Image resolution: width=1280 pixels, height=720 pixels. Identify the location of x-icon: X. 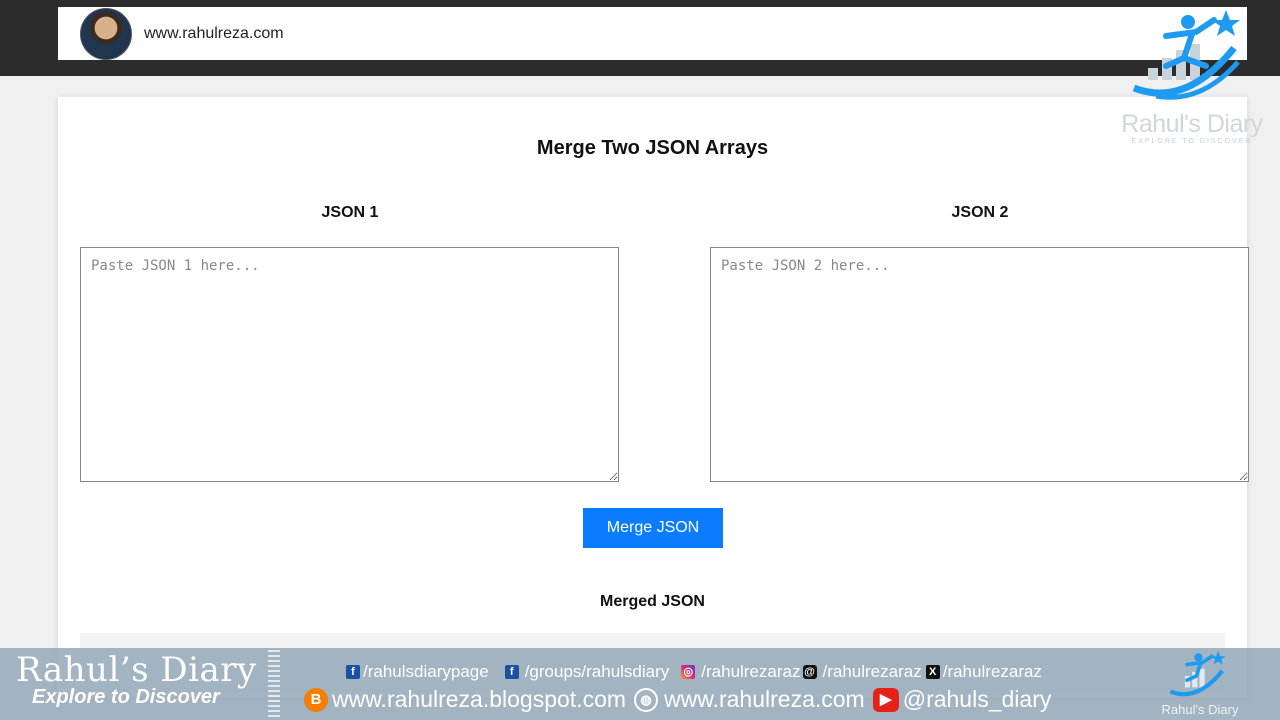
(932, 672).